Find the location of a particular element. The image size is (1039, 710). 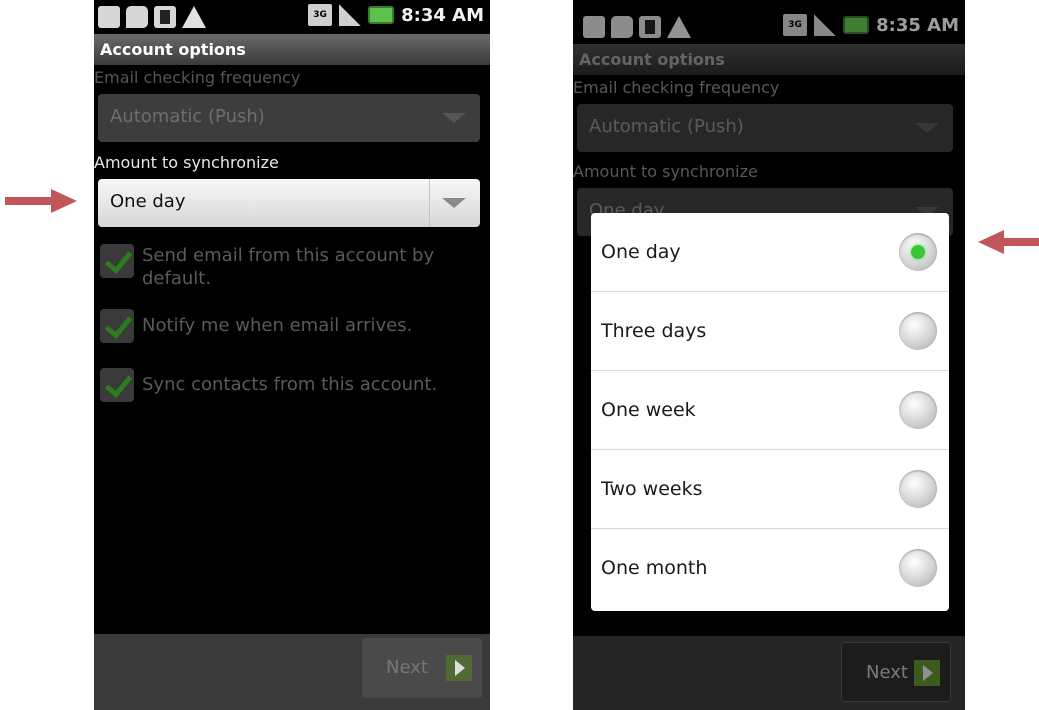

arrow-right-icon is located at coordinates (459, 668).